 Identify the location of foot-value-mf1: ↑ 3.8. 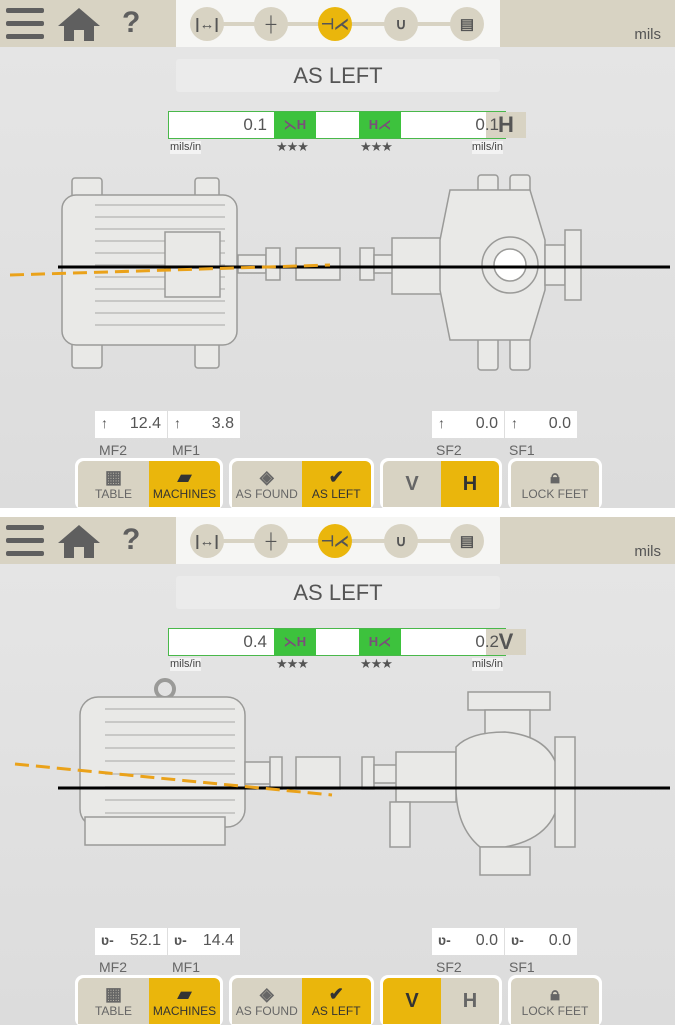
(204, 424).